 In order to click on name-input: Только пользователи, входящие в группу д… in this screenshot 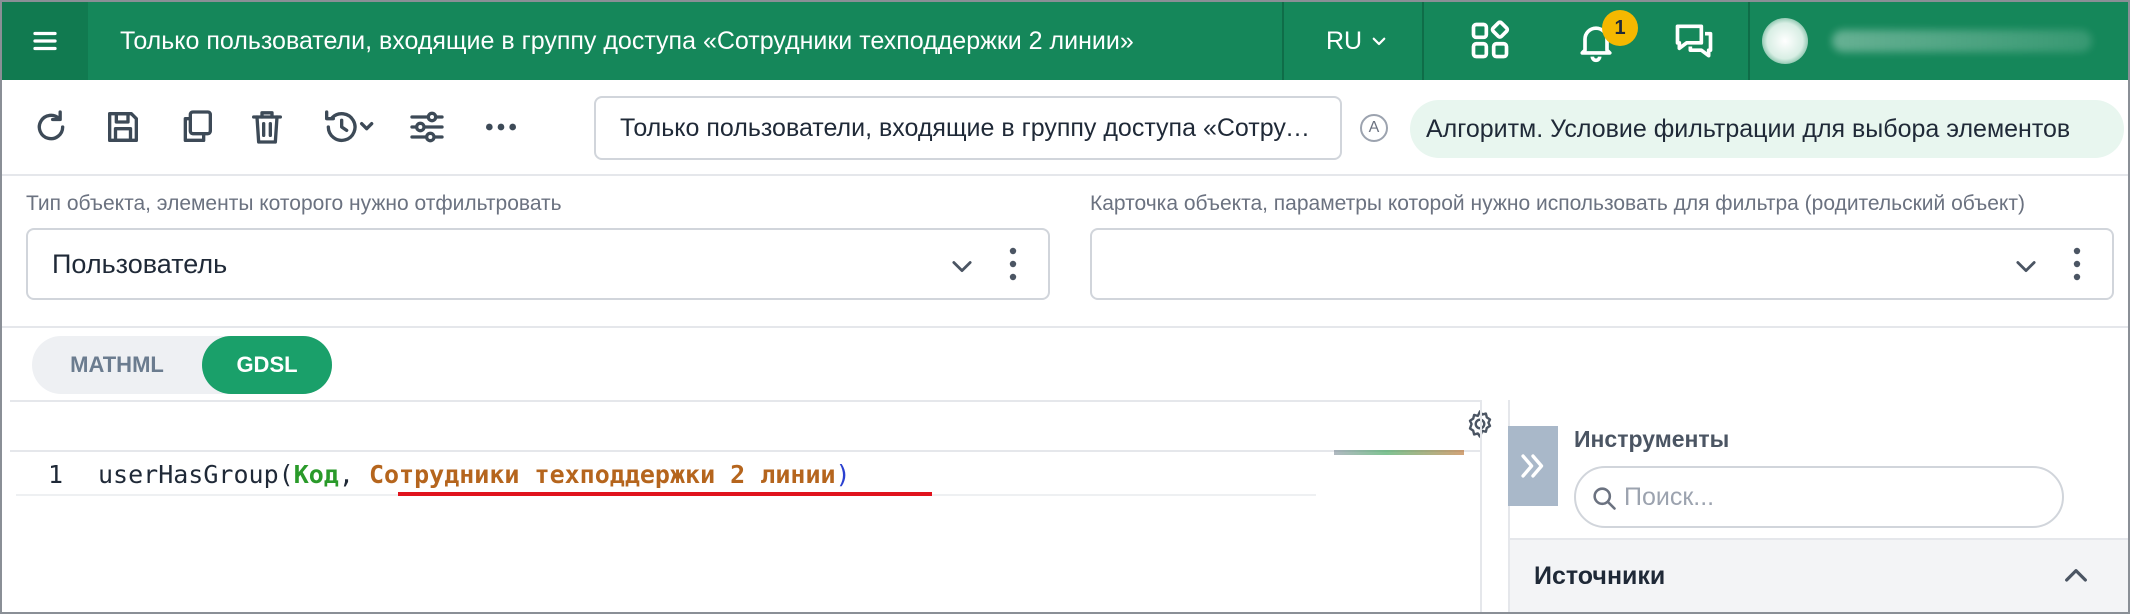, I will do `click(968, 128)`.